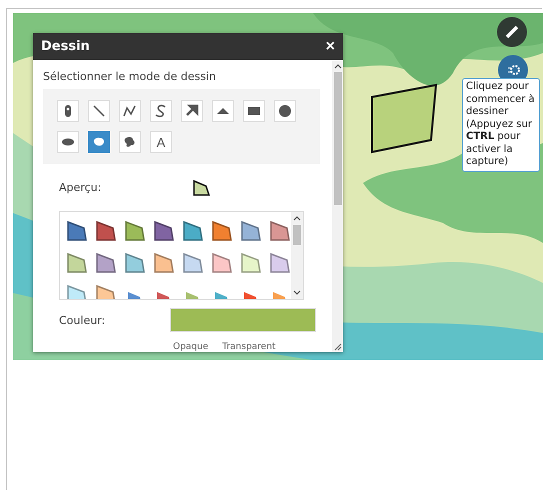 Image resolution: width=543 pixels, height=491 pixels. What do you see at coordinates (330, 46) in the screenshot?
I see `close-button: ×` at bounding box center [330, 46].